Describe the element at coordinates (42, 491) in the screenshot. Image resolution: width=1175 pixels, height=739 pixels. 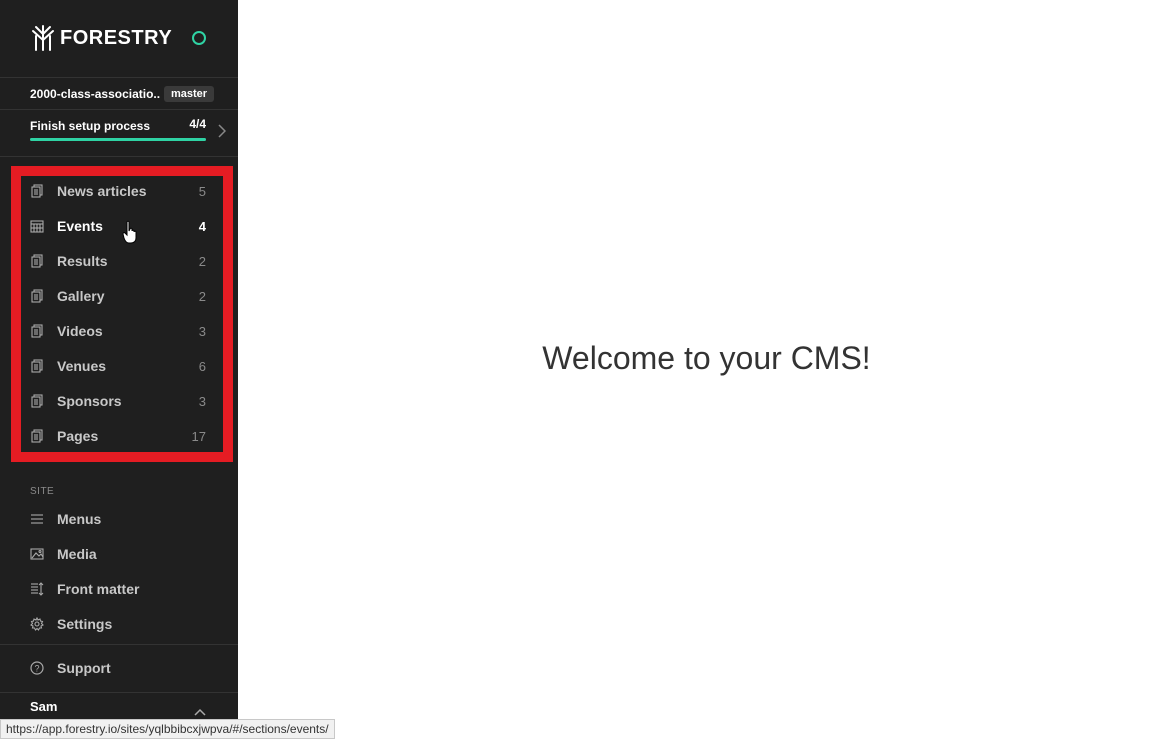
I see `site-heading: SITE` at that location.